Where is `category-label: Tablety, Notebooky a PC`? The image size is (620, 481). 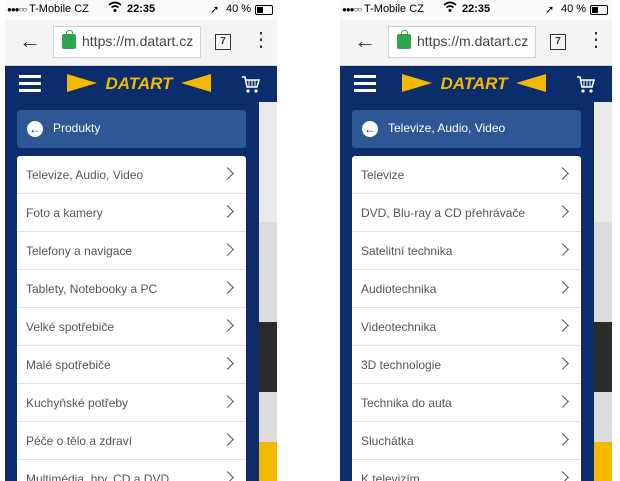 category-label: Tablety, Notebooky a PC is located at coordinates (92, 289).